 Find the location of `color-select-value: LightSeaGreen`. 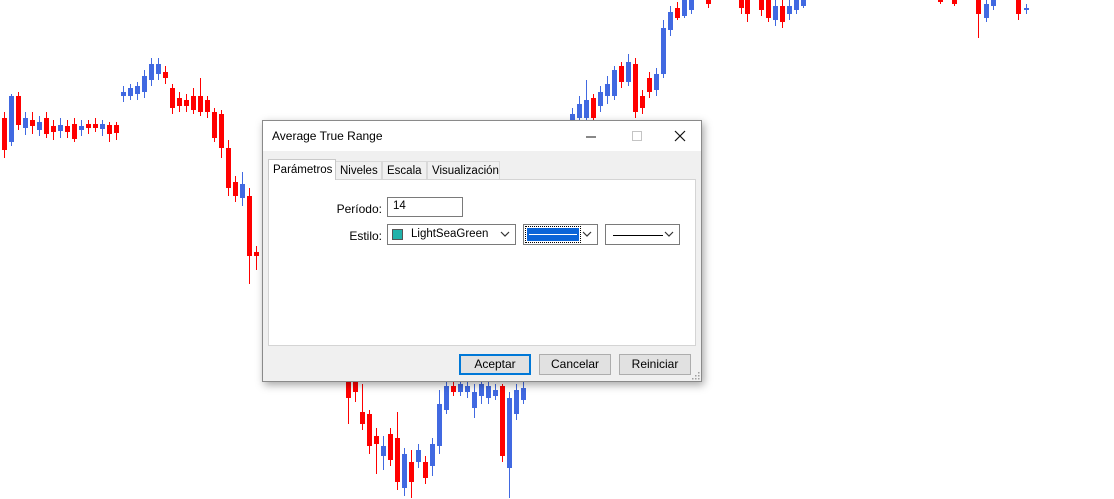

color-select-value: LightSeaGreen is located at coordinates (450, 234).